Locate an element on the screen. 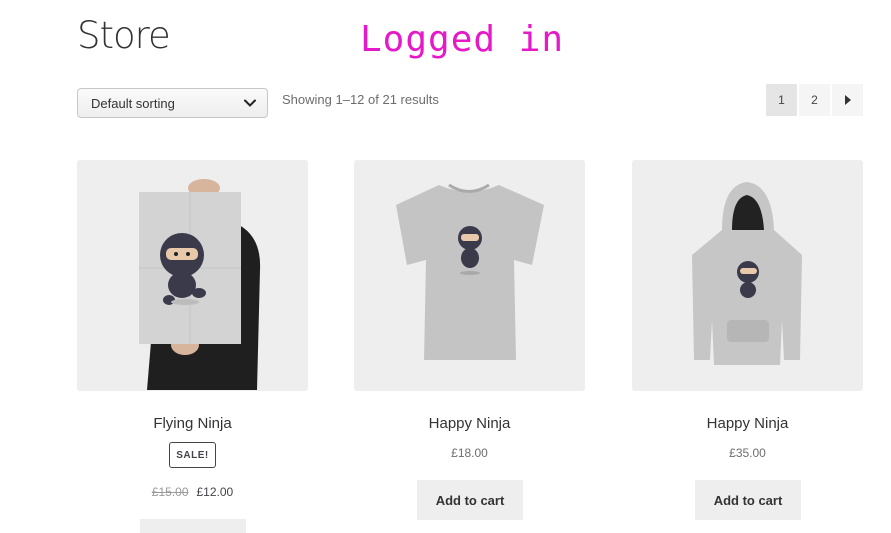 The image size is (891, 533). sort-select: Default sorting is located at coordinates (172, 103).